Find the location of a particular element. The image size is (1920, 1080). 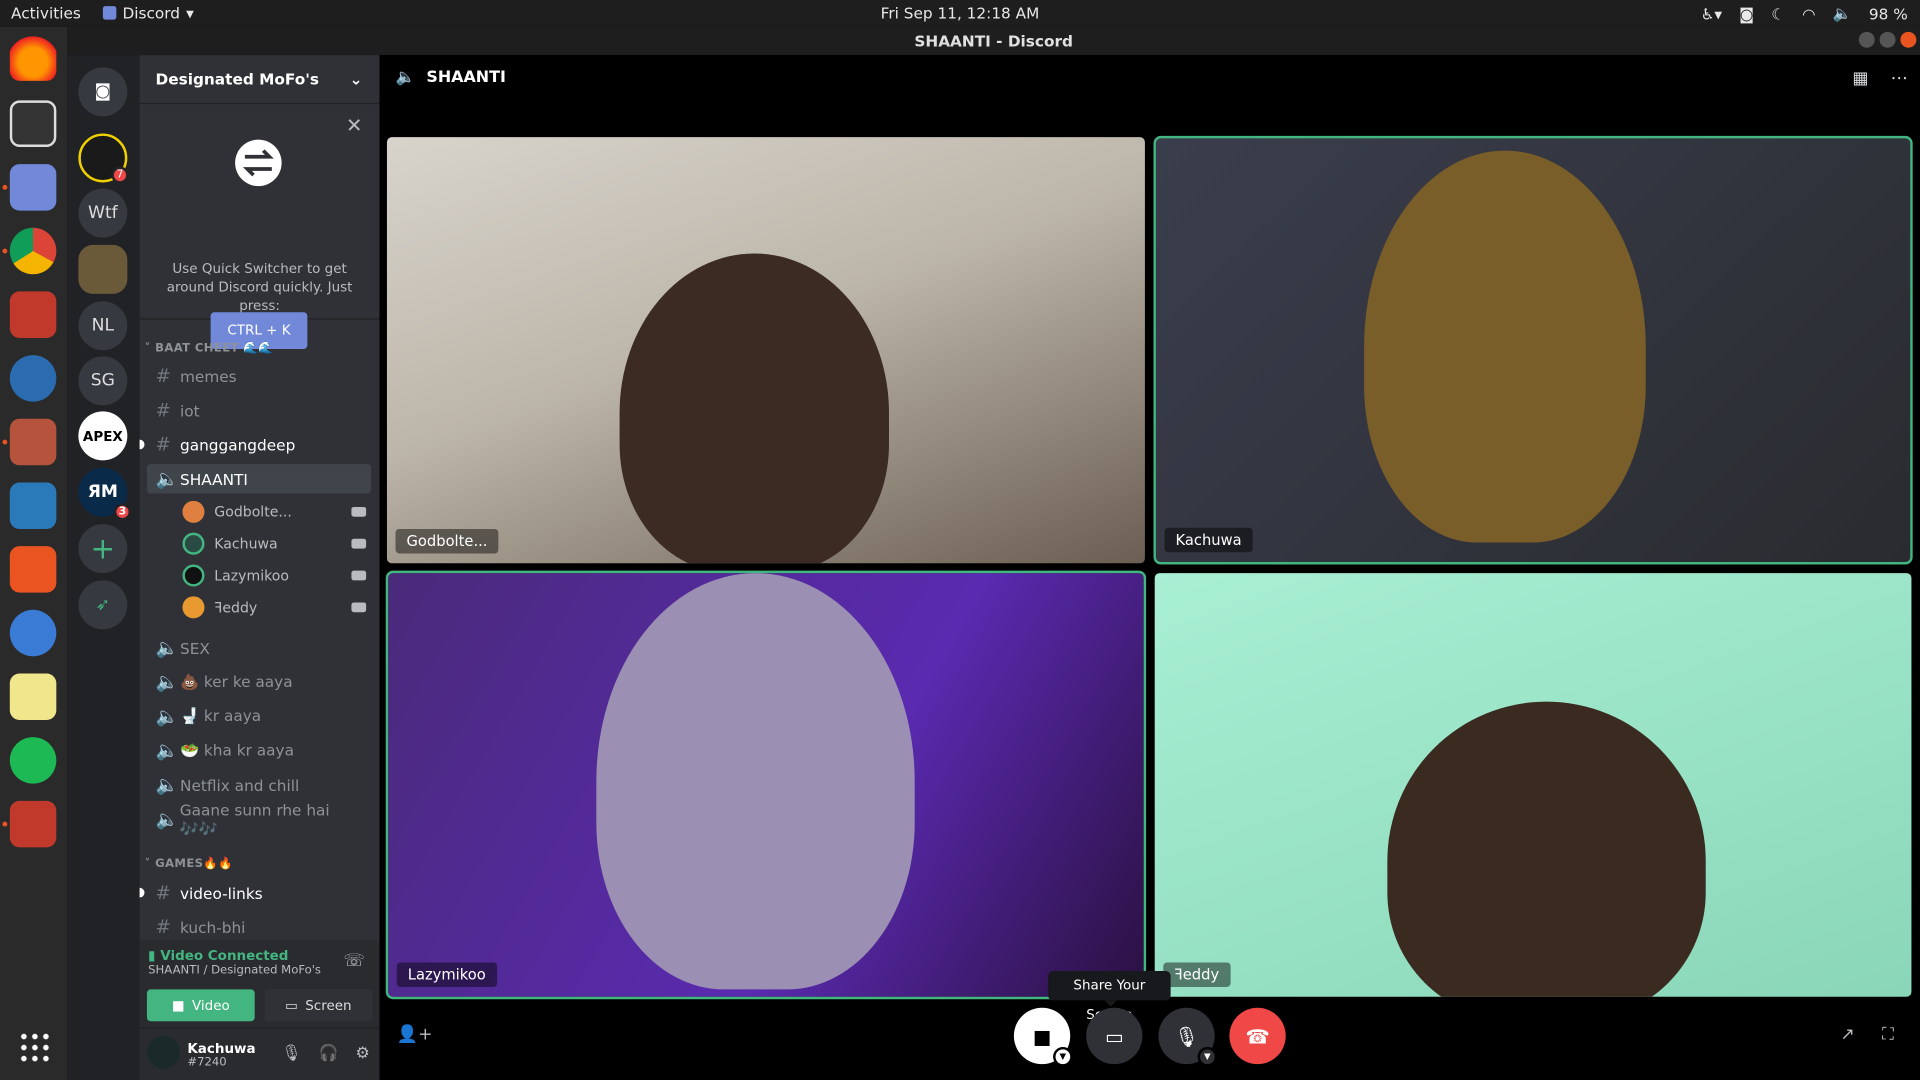

discord-tray-icon: ◙ is located at coordinates (1746, 13).